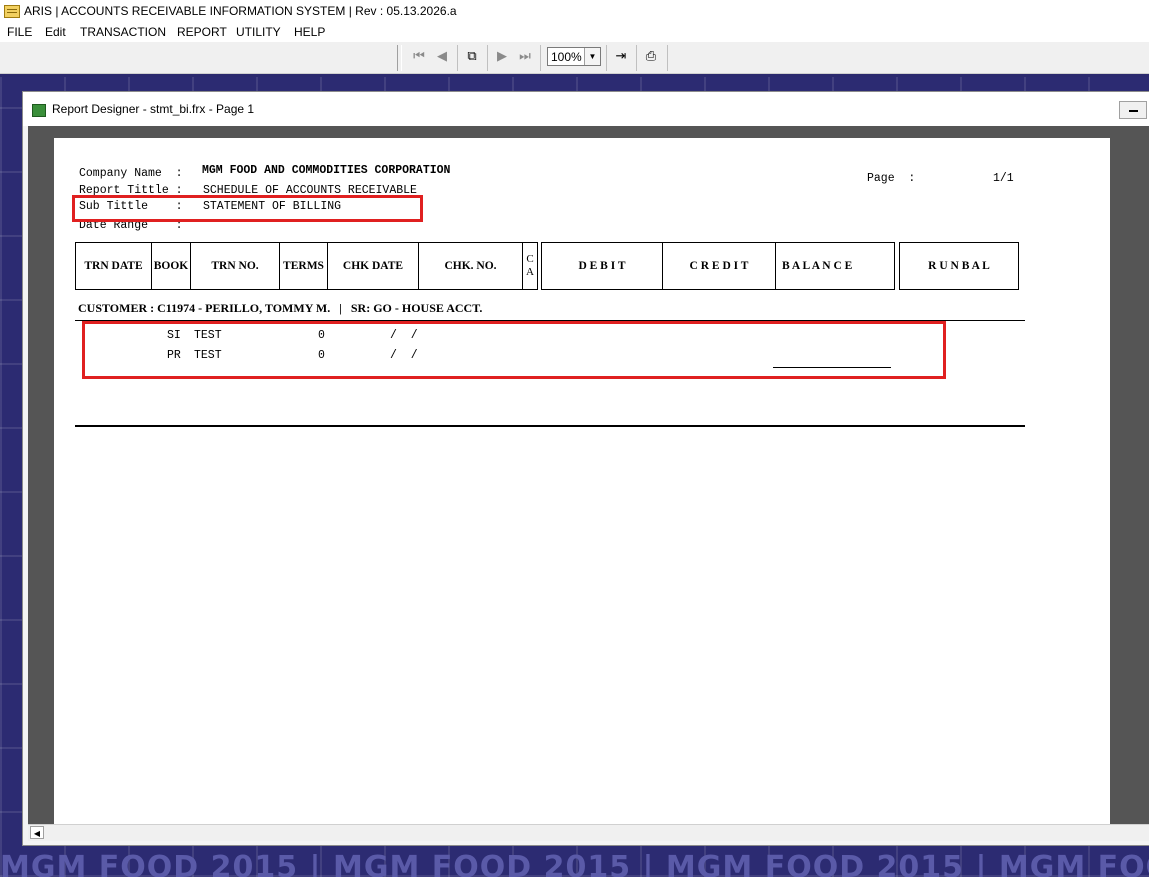 The image size is (1149, 877). Describe the element at coordinates (303, 266) in the screenshot. I see `col-terms: TERMS` at that location.